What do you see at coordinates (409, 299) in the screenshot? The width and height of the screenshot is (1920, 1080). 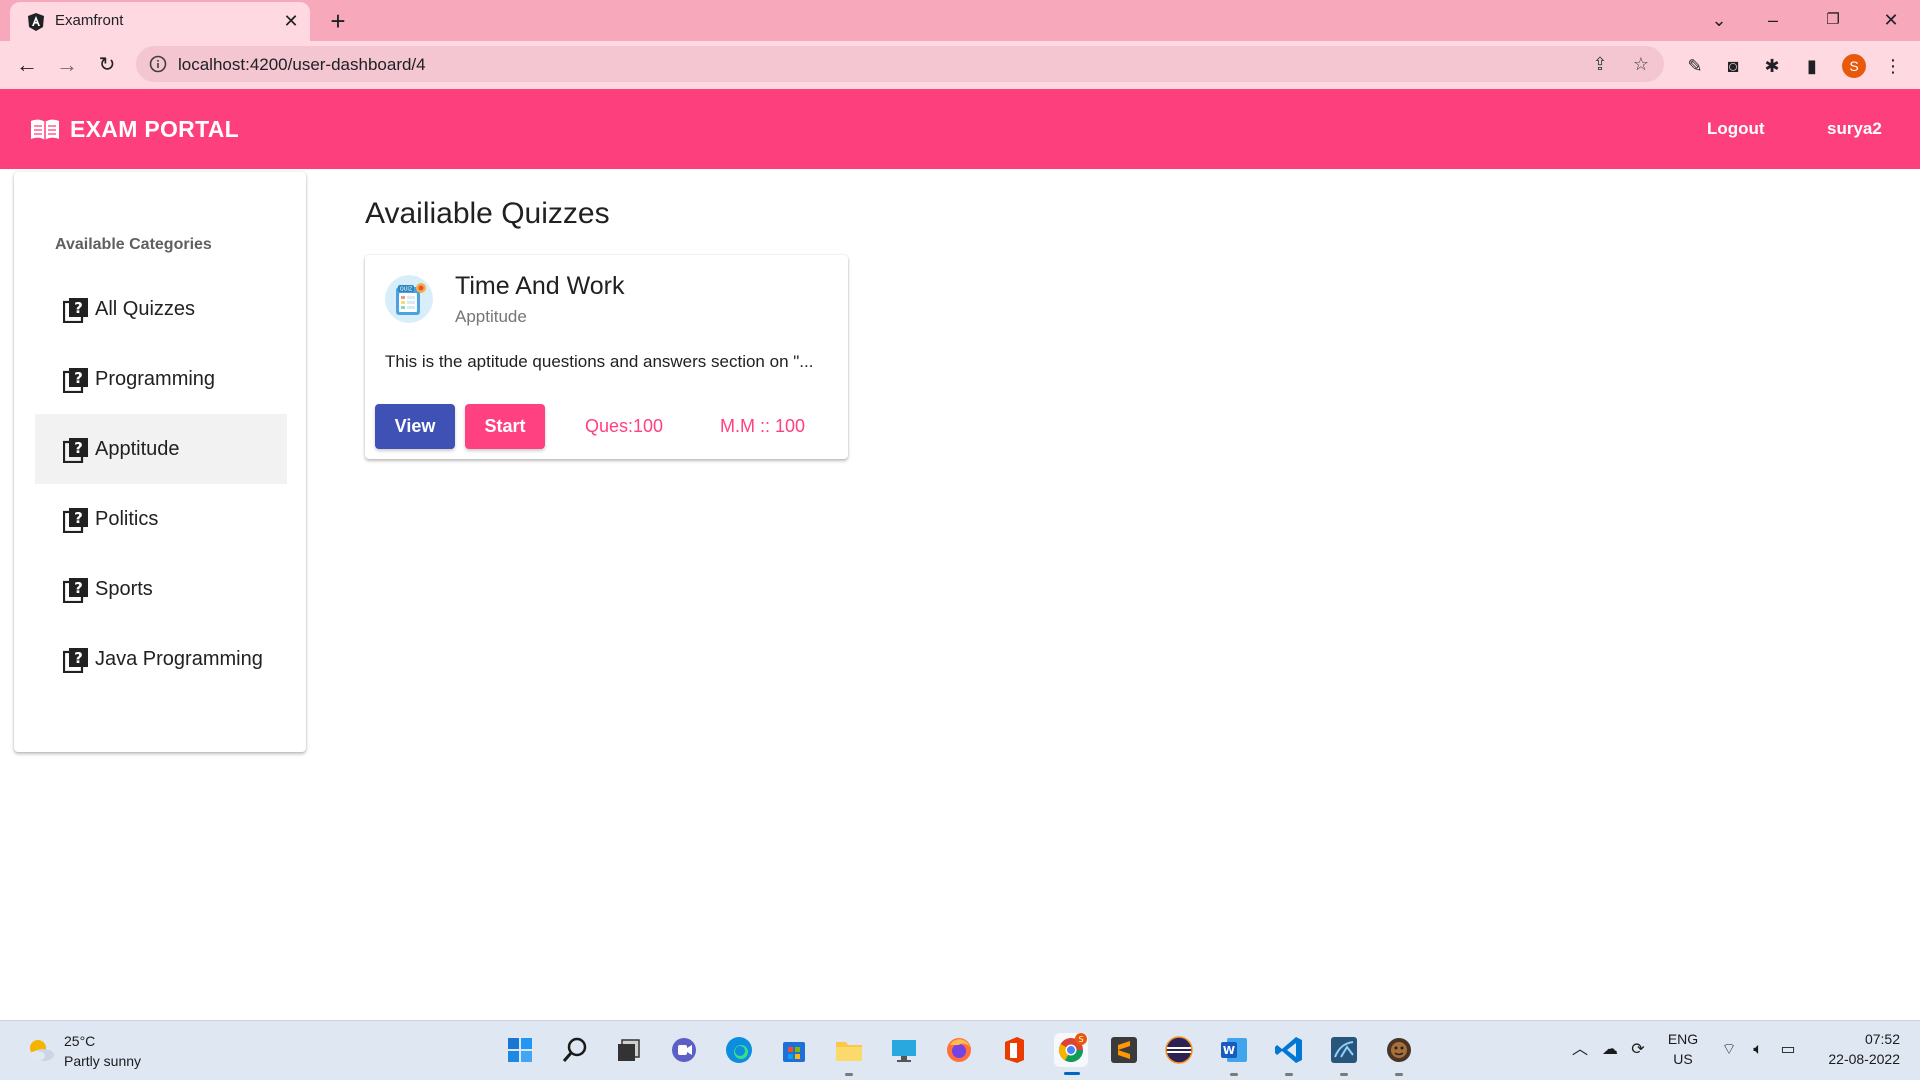 I see `quiz-avatar-icon: QUIZ` at bounding box center [409, 299].